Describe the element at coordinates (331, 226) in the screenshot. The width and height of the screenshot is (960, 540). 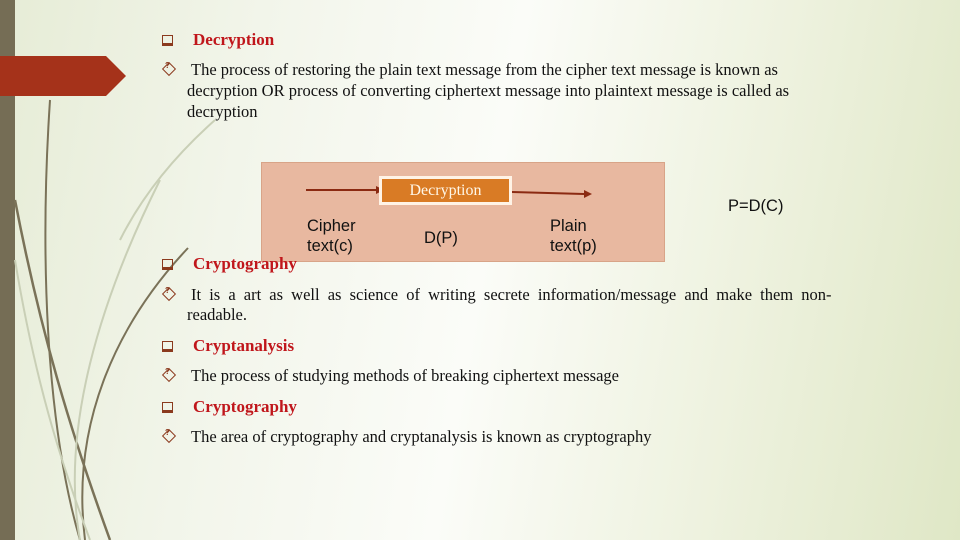
I see `cipher-label-line1: Cipher` at that location.